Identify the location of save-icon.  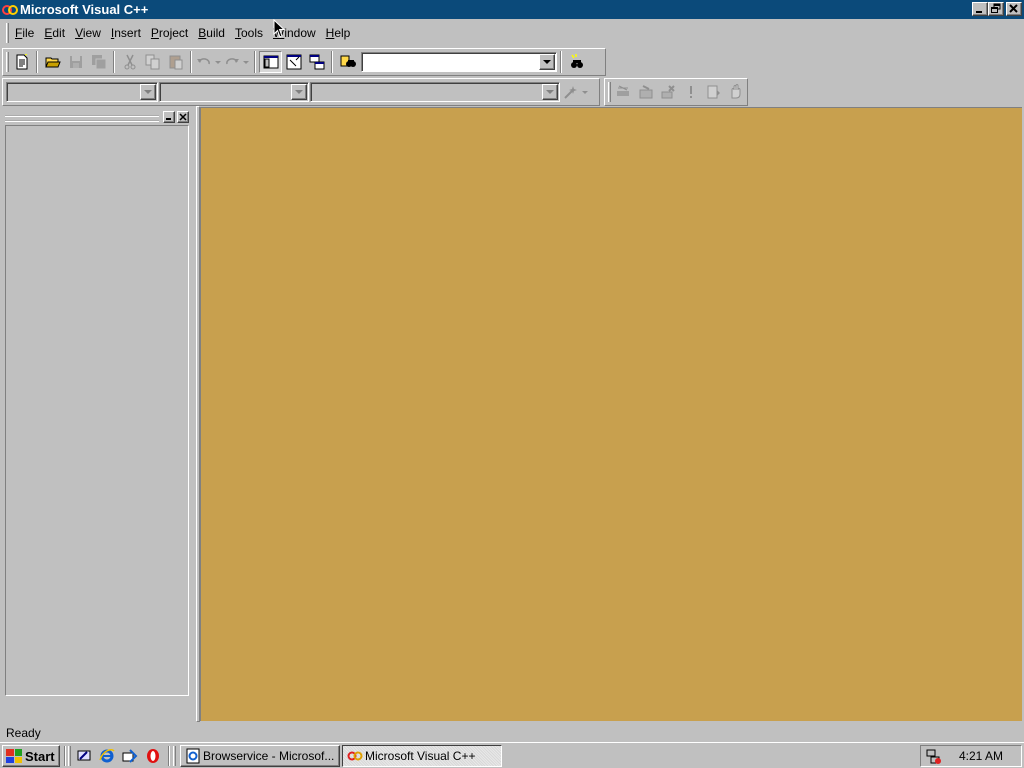
(75, 62).